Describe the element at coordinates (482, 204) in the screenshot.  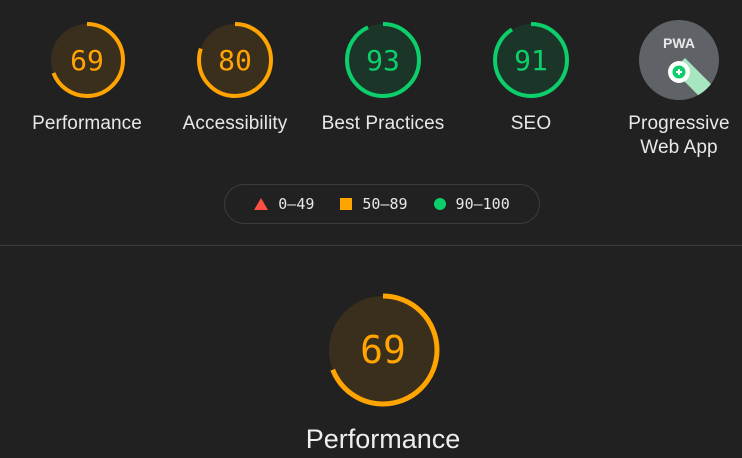
I see `legend-pass-range: 90–100` at that location.